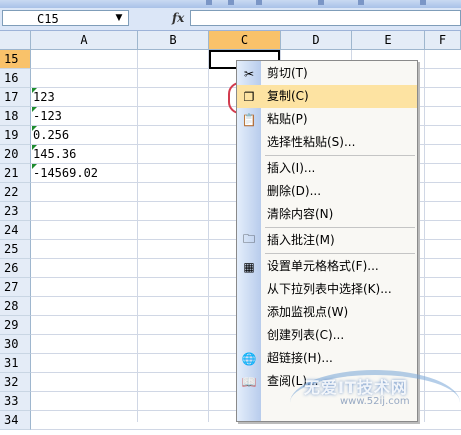  Describe the element at coordinates (308, 312) in the screenshot. I see `menu-item-label: 添加监视点(W)` at that location.